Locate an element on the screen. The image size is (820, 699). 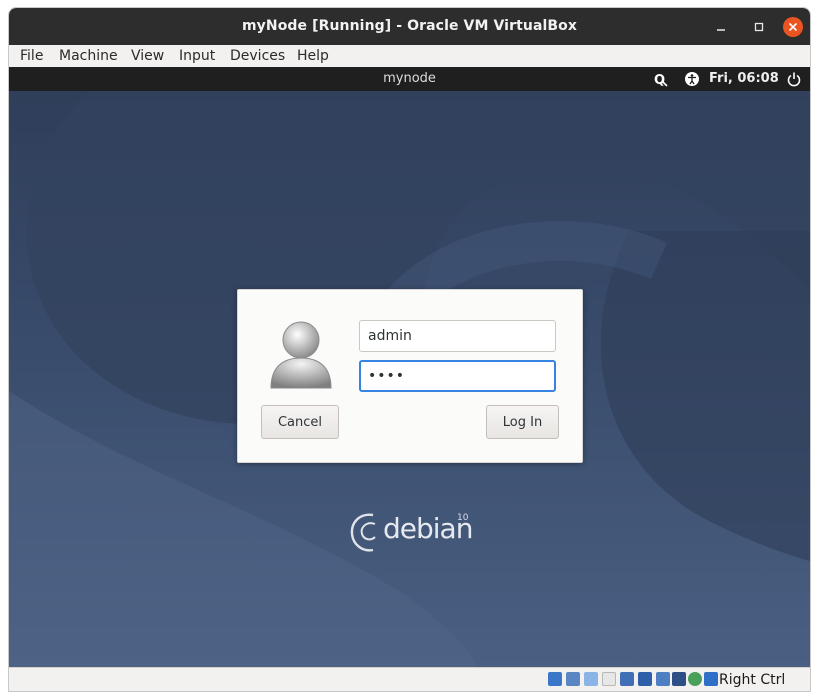
close-button is located at coordinates (793, 27).